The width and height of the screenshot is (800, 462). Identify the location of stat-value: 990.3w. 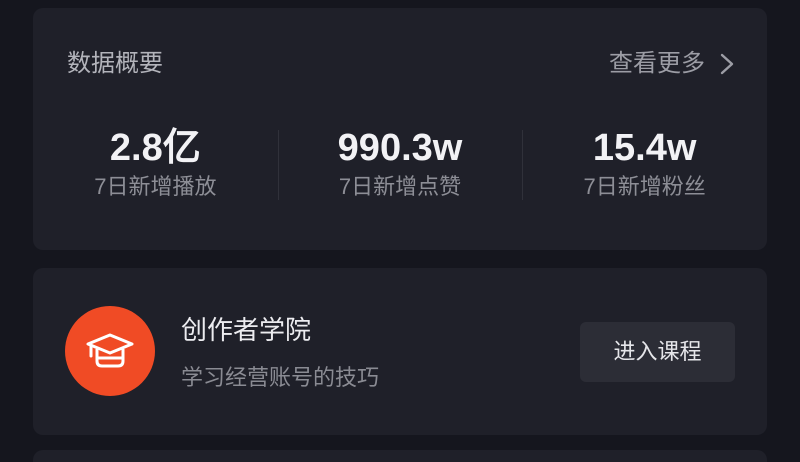
(400, 148).